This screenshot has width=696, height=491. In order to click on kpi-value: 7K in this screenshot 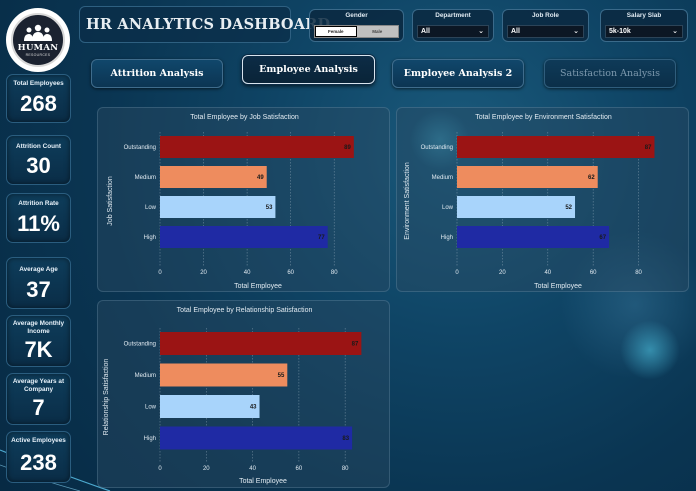, I will do `click(38, 349)`.